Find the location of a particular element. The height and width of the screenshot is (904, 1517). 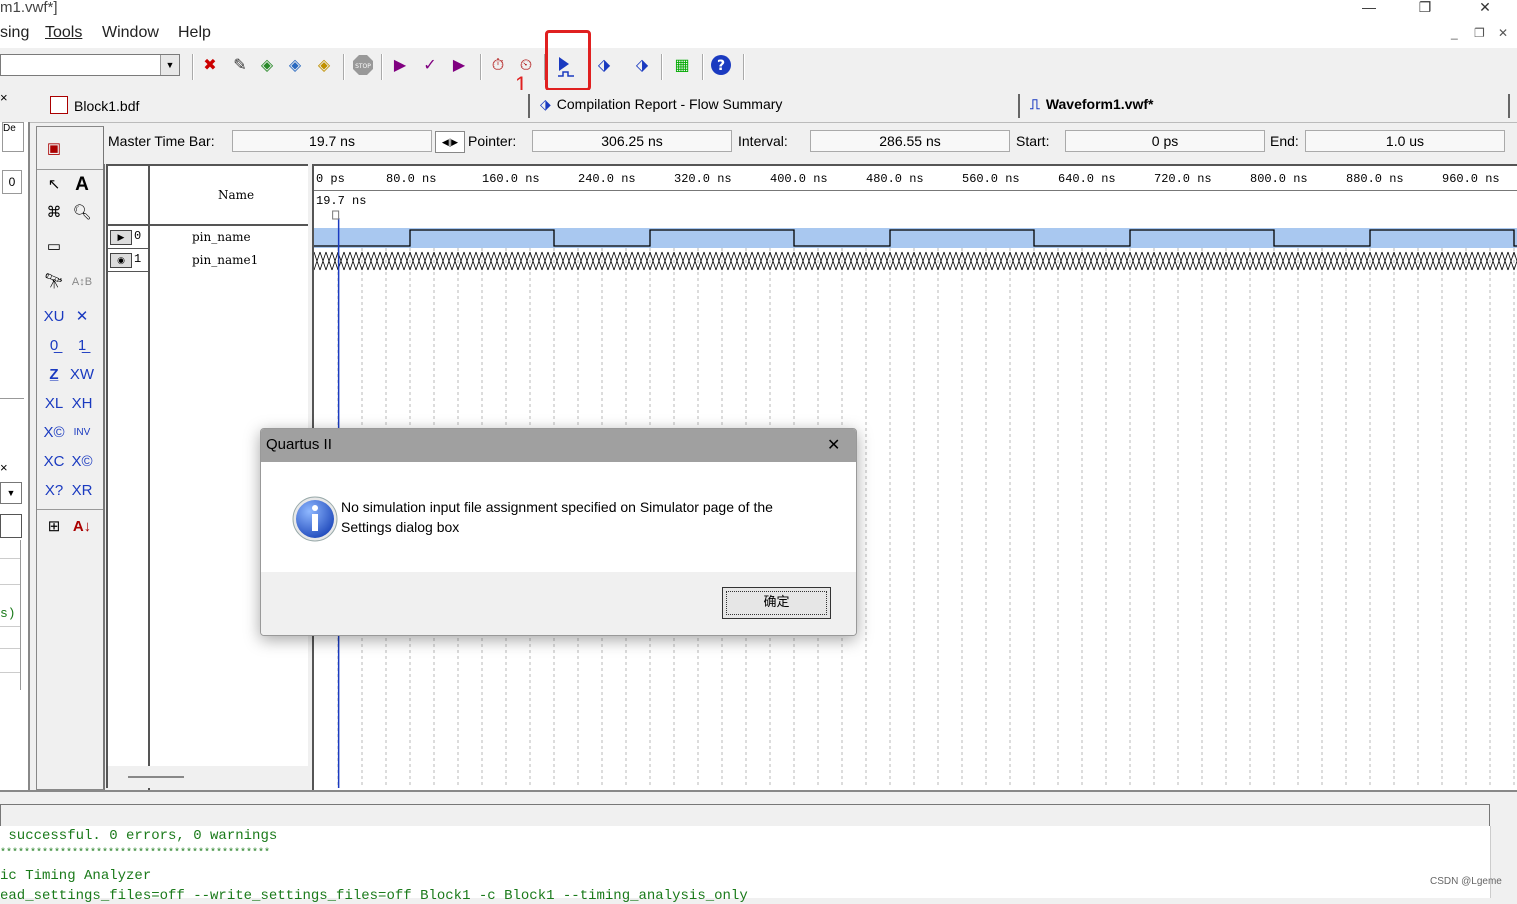

menu-window: Window is located at coordinates (130, 33).